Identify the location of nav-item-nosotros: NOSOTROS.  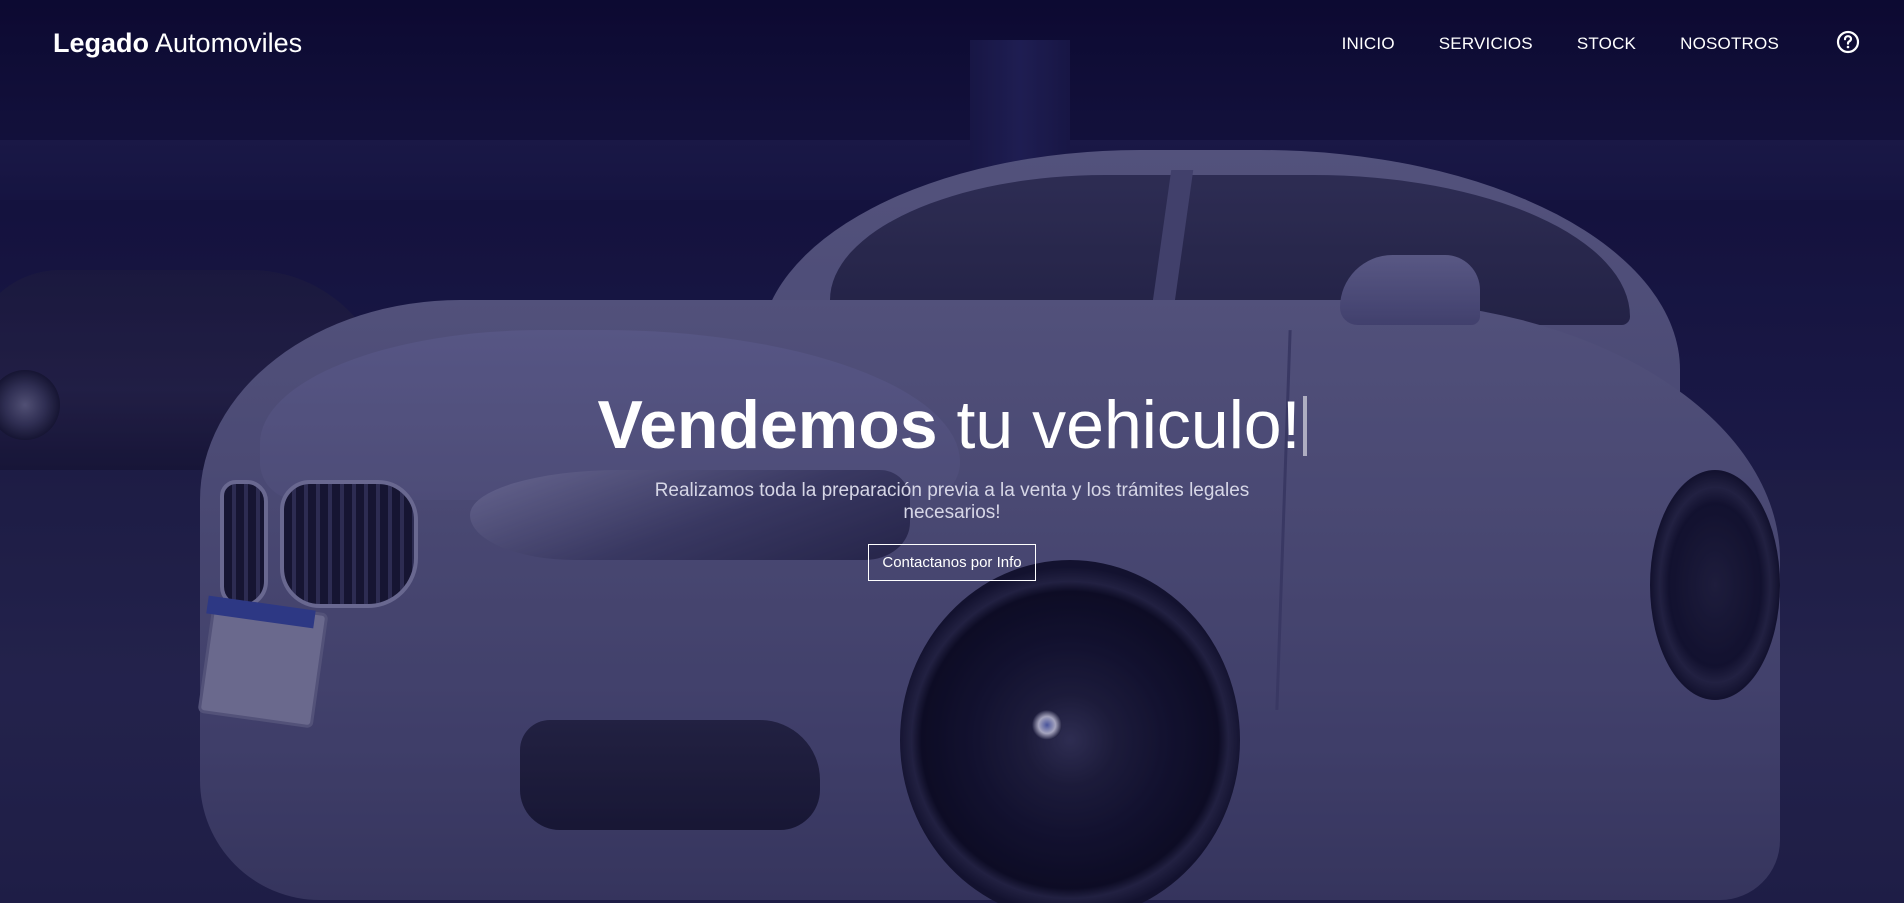
(1729, 44).